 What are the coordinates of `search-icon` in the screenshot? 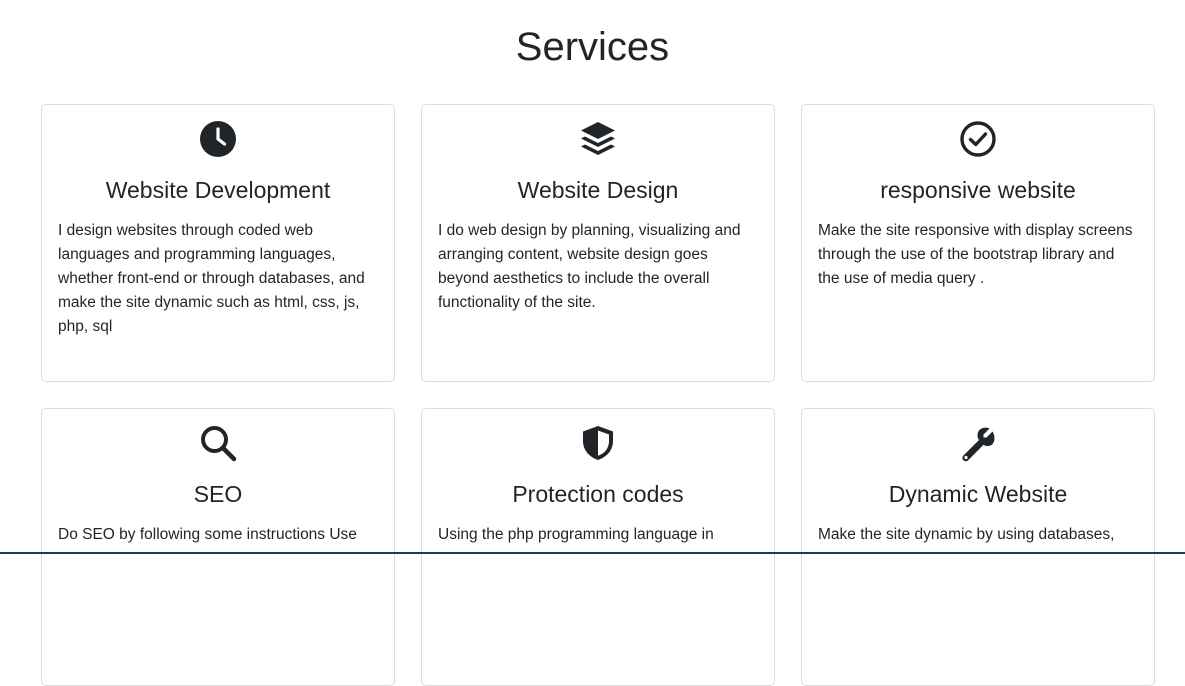 It's located at (218, 443).